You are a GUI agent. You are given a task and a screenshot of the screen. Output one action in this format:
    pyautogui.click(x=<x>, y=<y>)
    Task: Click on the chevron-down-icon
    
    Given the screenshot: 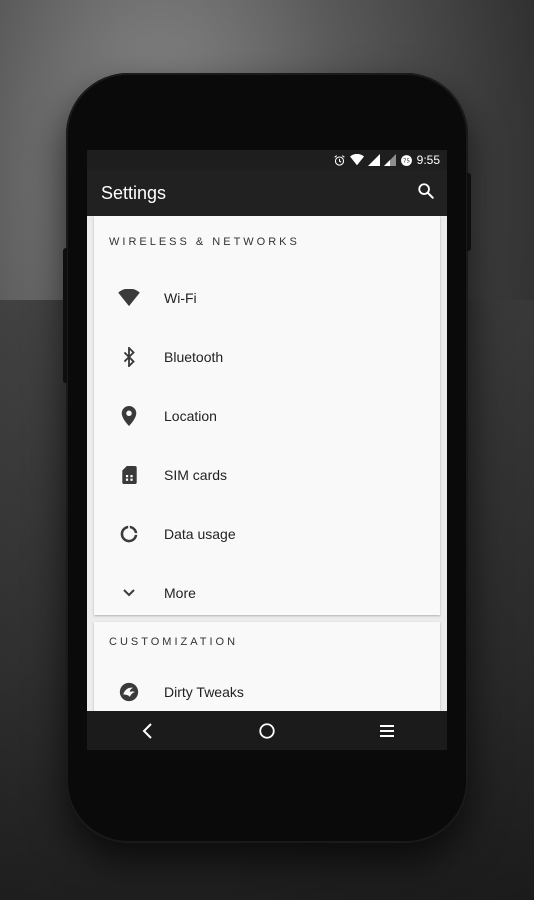 What is the action you would take?
    pyautogui.click(x=129, y=593)
    